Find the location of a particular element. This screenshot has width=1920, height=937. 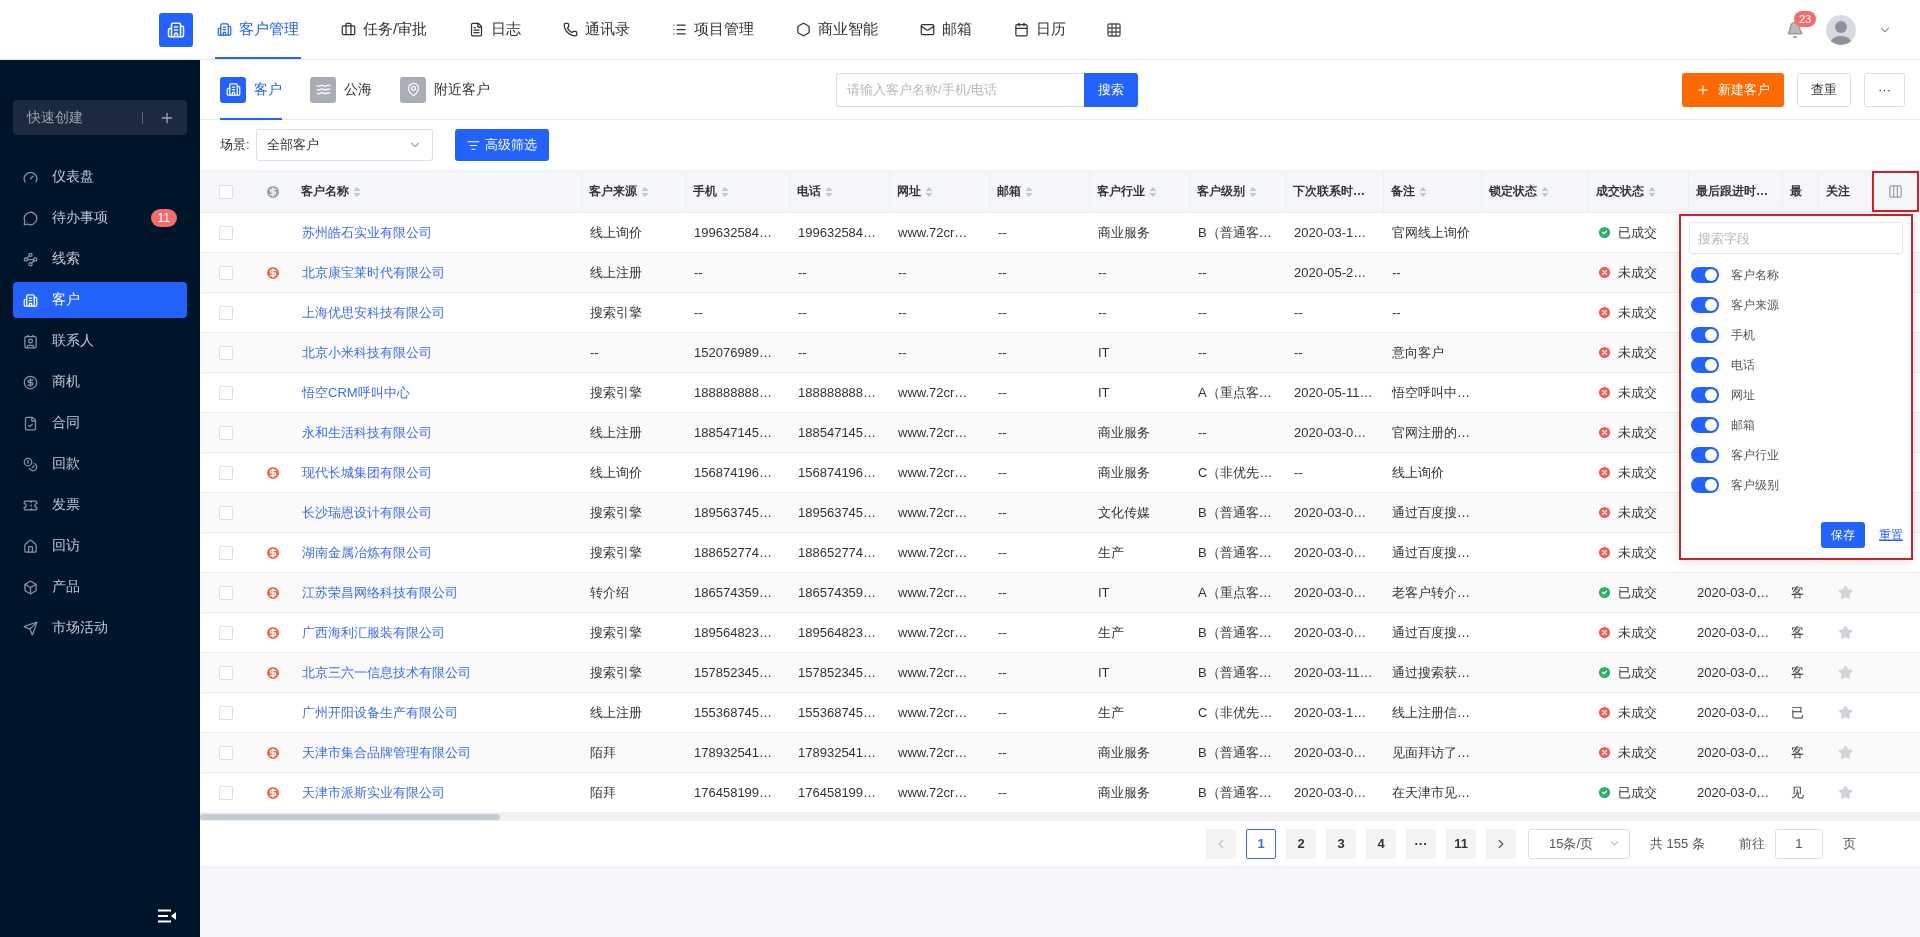

collapse-menu-icon is located at coordinates (167, 916).